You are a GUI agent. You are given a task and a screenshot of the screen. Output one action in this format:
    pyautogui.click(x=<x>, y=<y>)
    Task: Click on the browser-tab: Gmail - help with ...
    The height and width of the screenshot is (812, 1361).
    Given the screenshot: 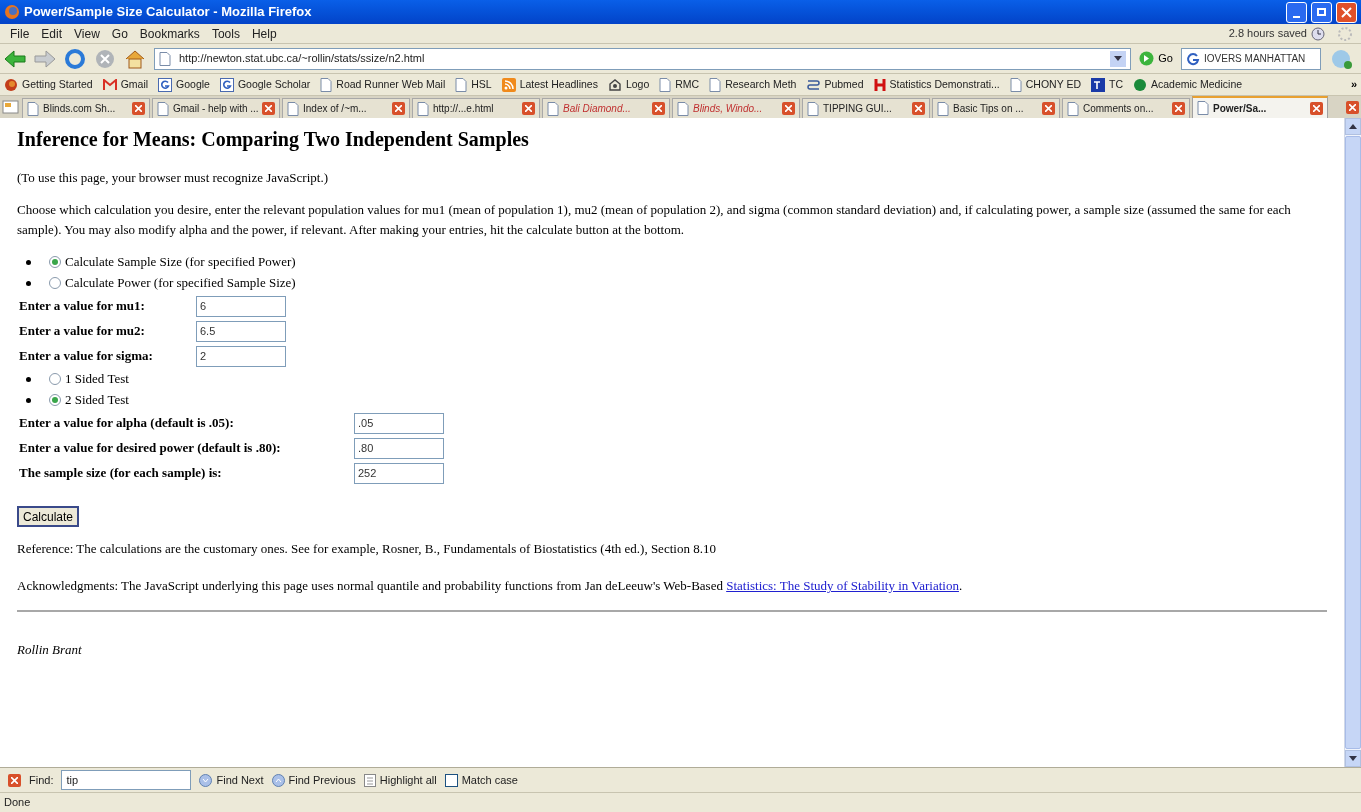 What is the action you would take?
    pyautogui.click(x=216, y=108)
    